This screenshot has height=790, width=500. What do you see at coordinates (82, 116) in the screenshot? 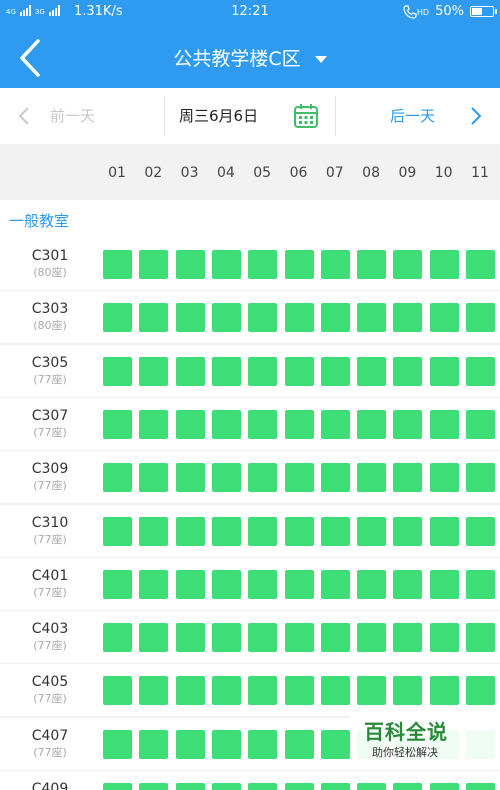
I see `prev-day-button: 前一天` at bounding box center [82, 116].